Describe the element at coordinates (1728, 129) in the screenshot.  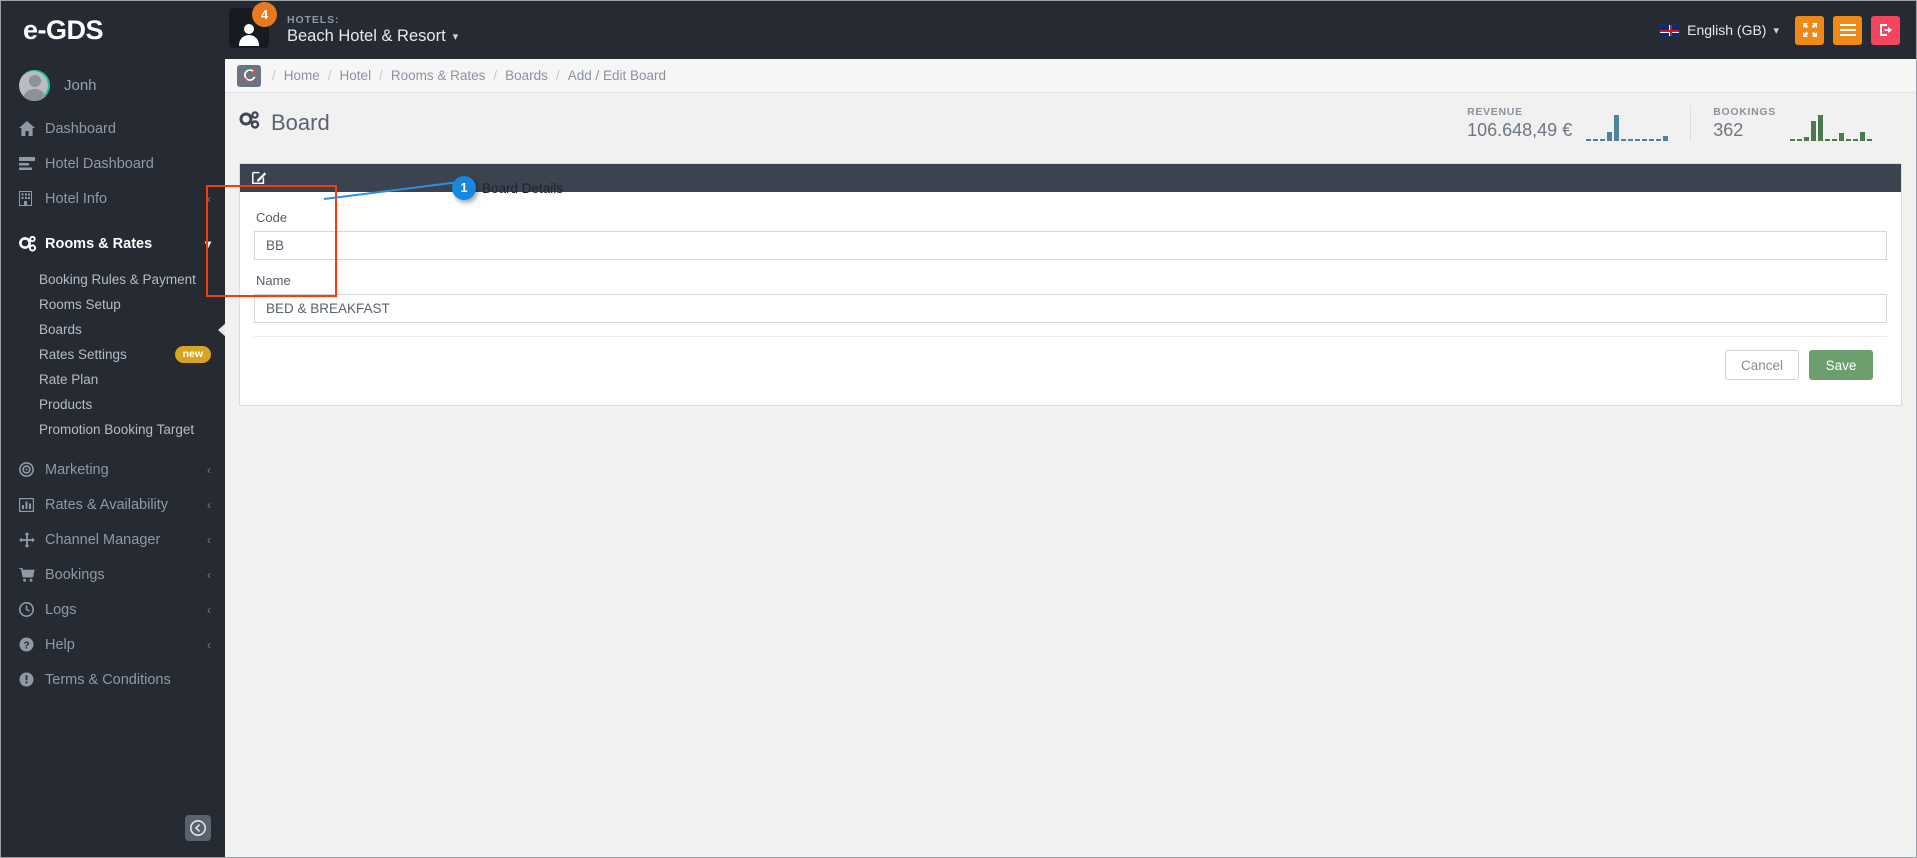
I see `stat-value: 362` at that location.